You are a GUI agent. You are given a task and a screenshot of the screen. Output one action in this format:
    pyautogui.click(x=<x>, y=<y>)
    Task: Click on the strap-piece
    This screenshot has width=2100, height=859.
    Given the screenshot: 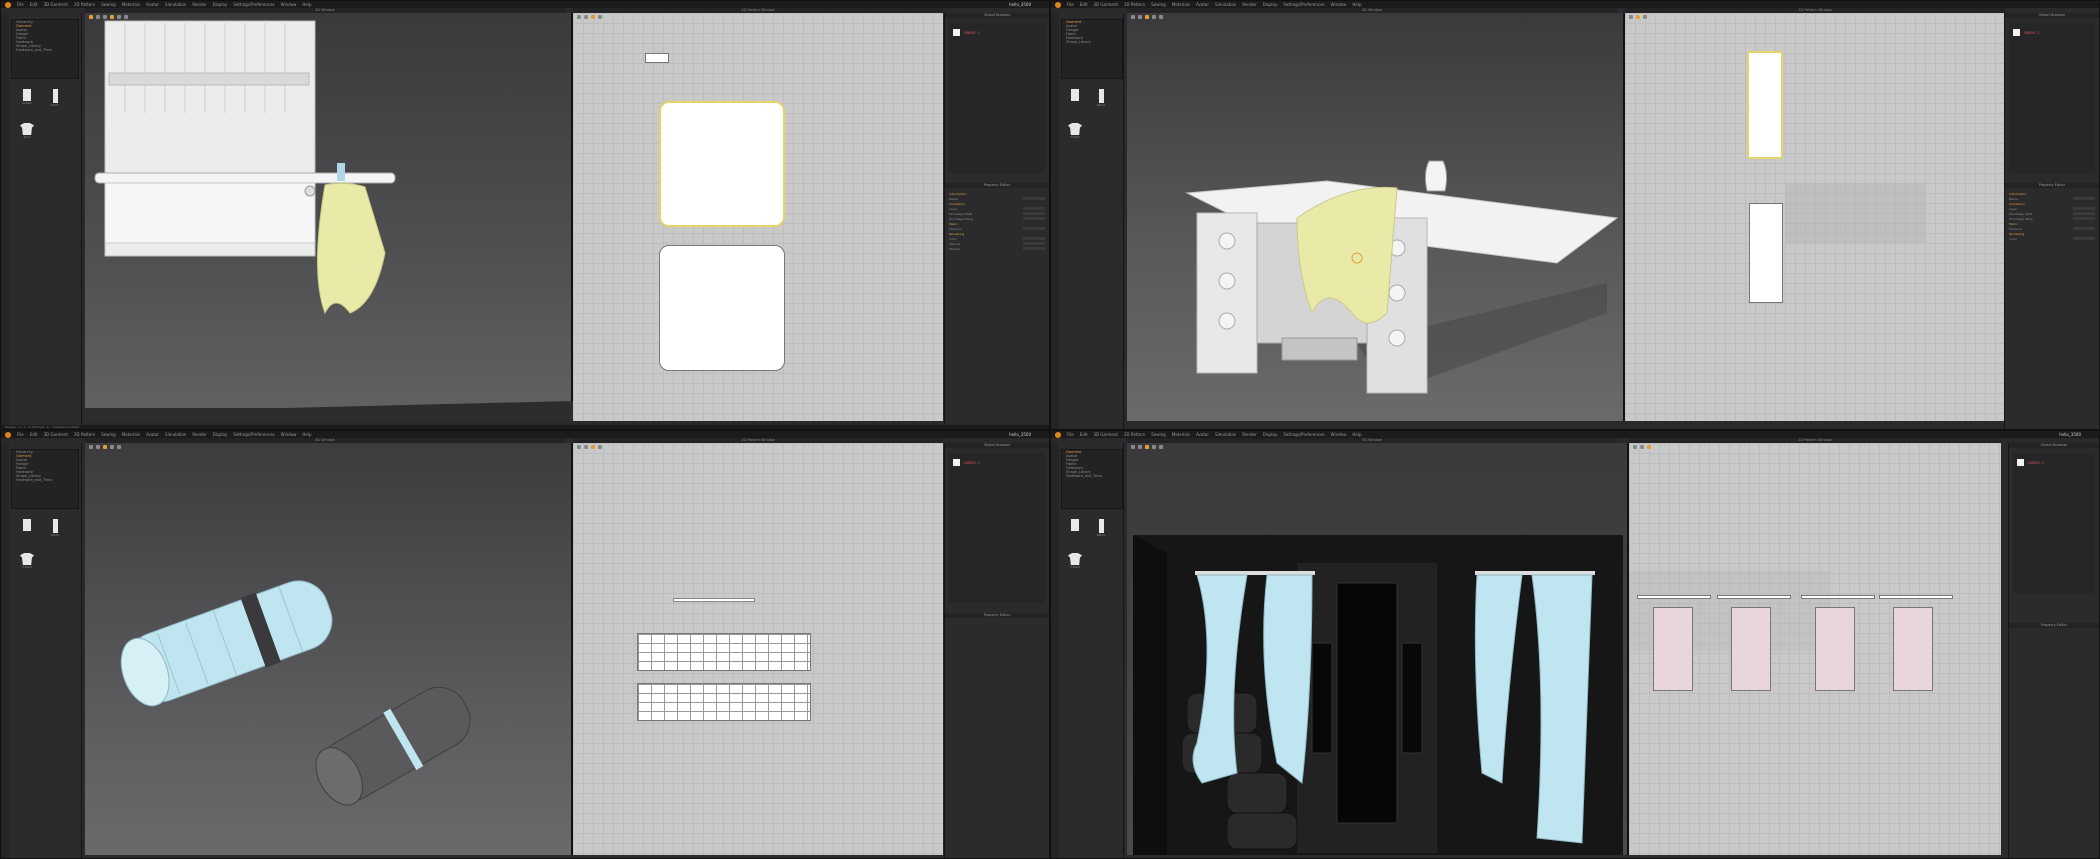 What is the action you would take?
    pyautogui.click(x=714, y=600)
    